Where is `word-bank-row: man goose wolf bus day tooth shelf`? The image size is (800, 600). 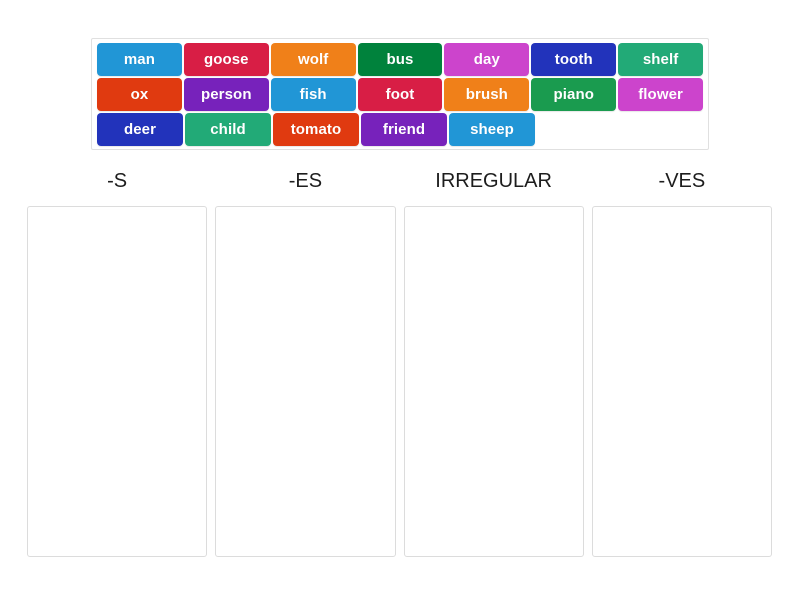
word-bank-row: man goose wolf bus day tooth shelf is located at coordinates (400, 59).